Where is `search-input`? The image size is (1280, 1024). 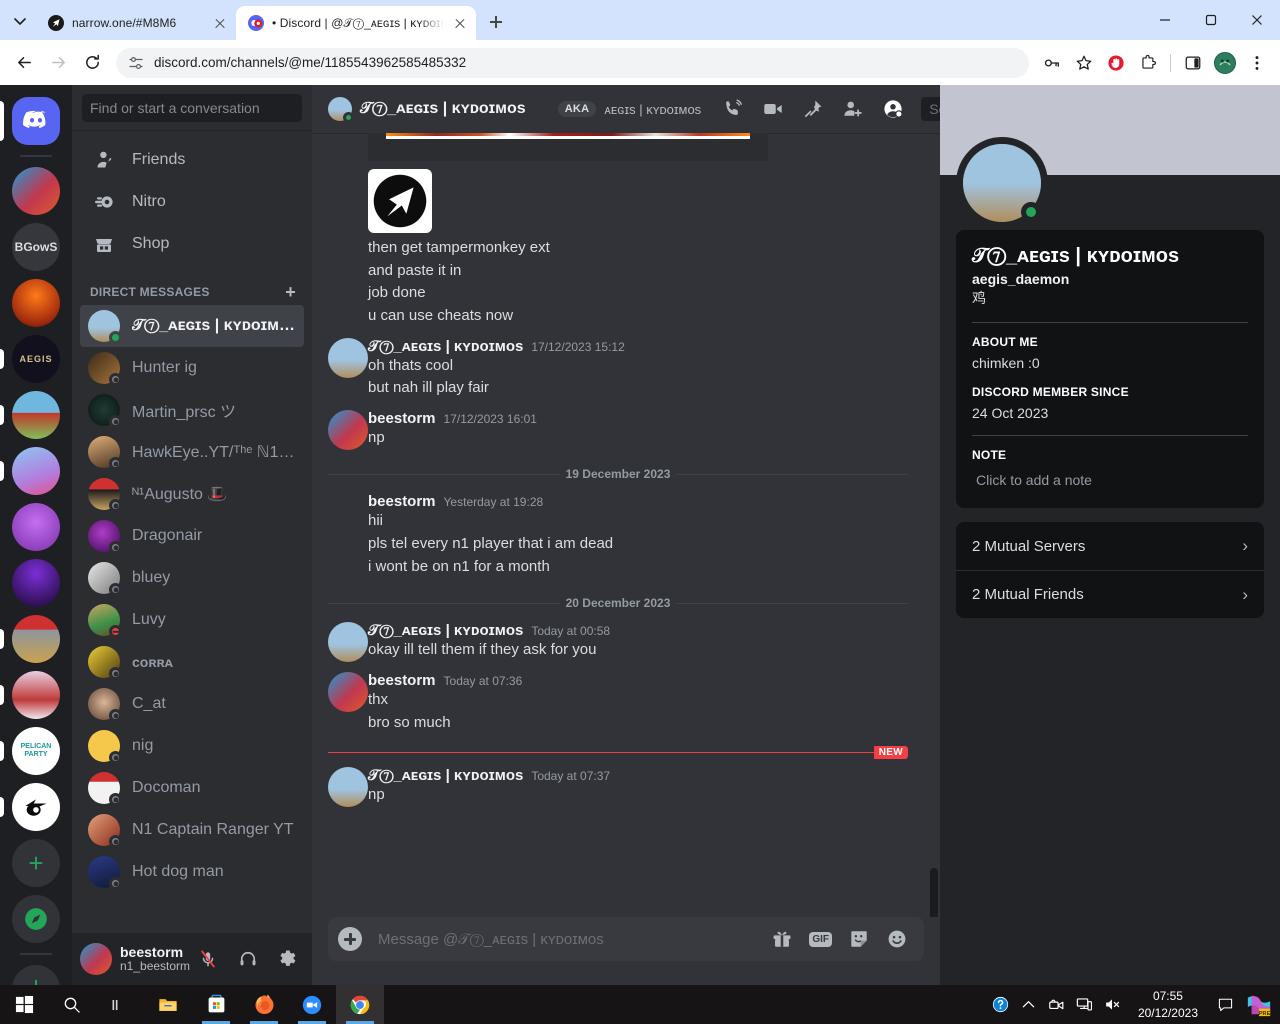
search-input is located at coordinates (192, 107).